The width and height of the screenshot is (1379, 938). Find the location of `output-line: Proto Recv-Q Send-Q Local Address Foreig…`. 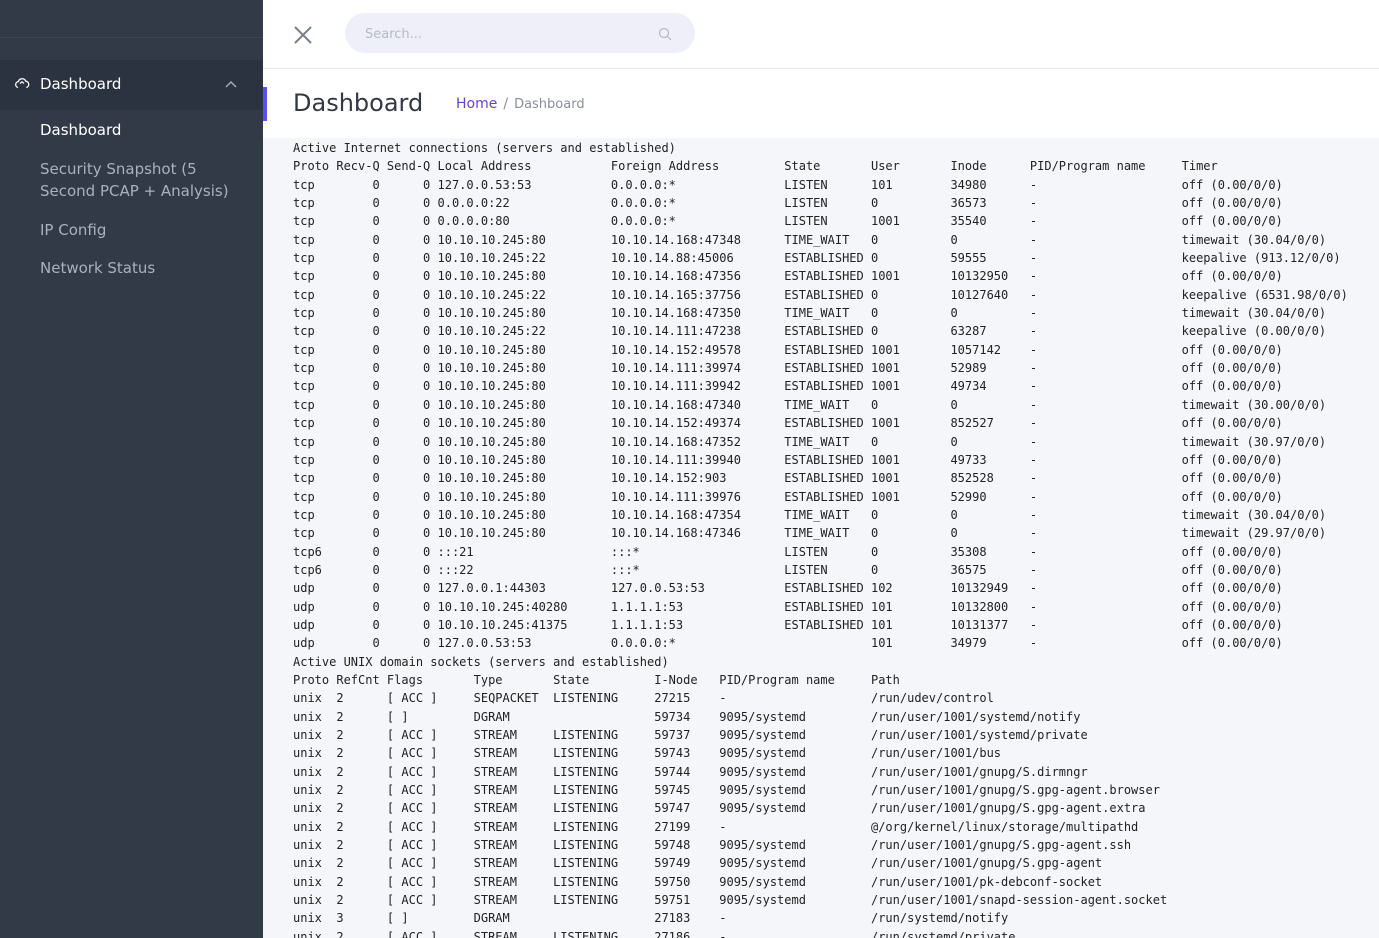

output-line: Proto Recv-Q Send-Q Local Address Foreig… is located at coordinates (755, 166).